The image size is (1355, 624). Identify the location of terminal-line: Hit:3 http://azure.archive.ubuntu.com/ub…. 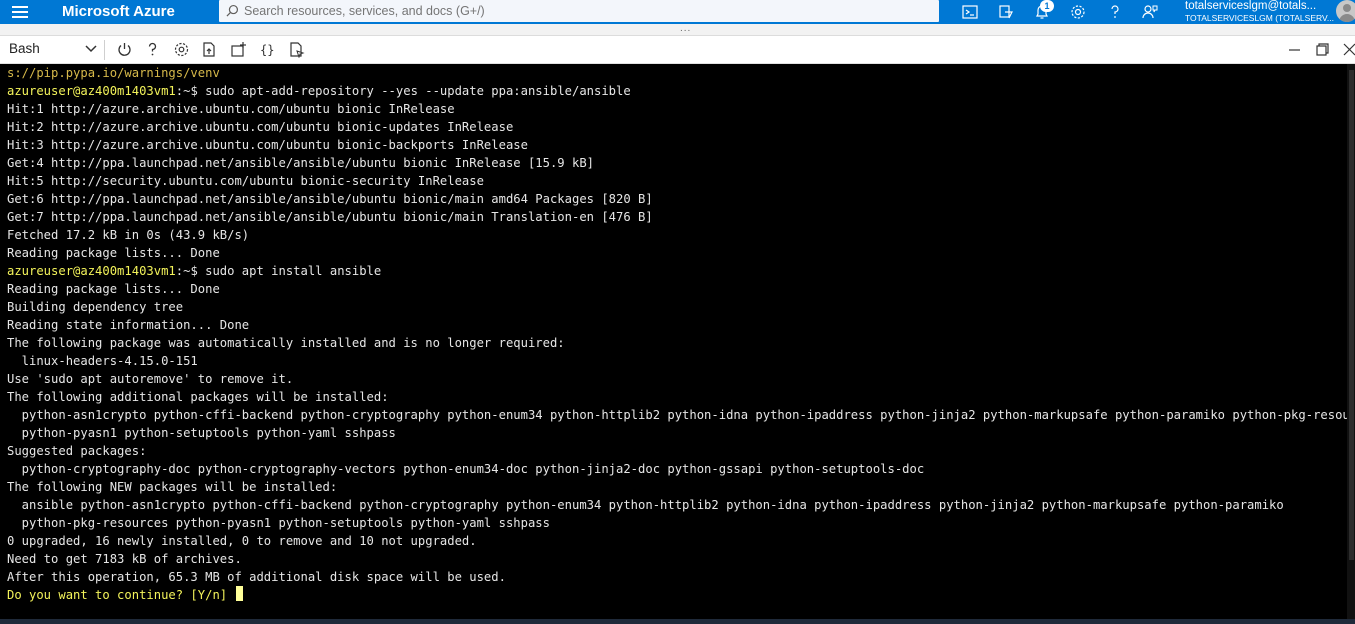
(681, 145).